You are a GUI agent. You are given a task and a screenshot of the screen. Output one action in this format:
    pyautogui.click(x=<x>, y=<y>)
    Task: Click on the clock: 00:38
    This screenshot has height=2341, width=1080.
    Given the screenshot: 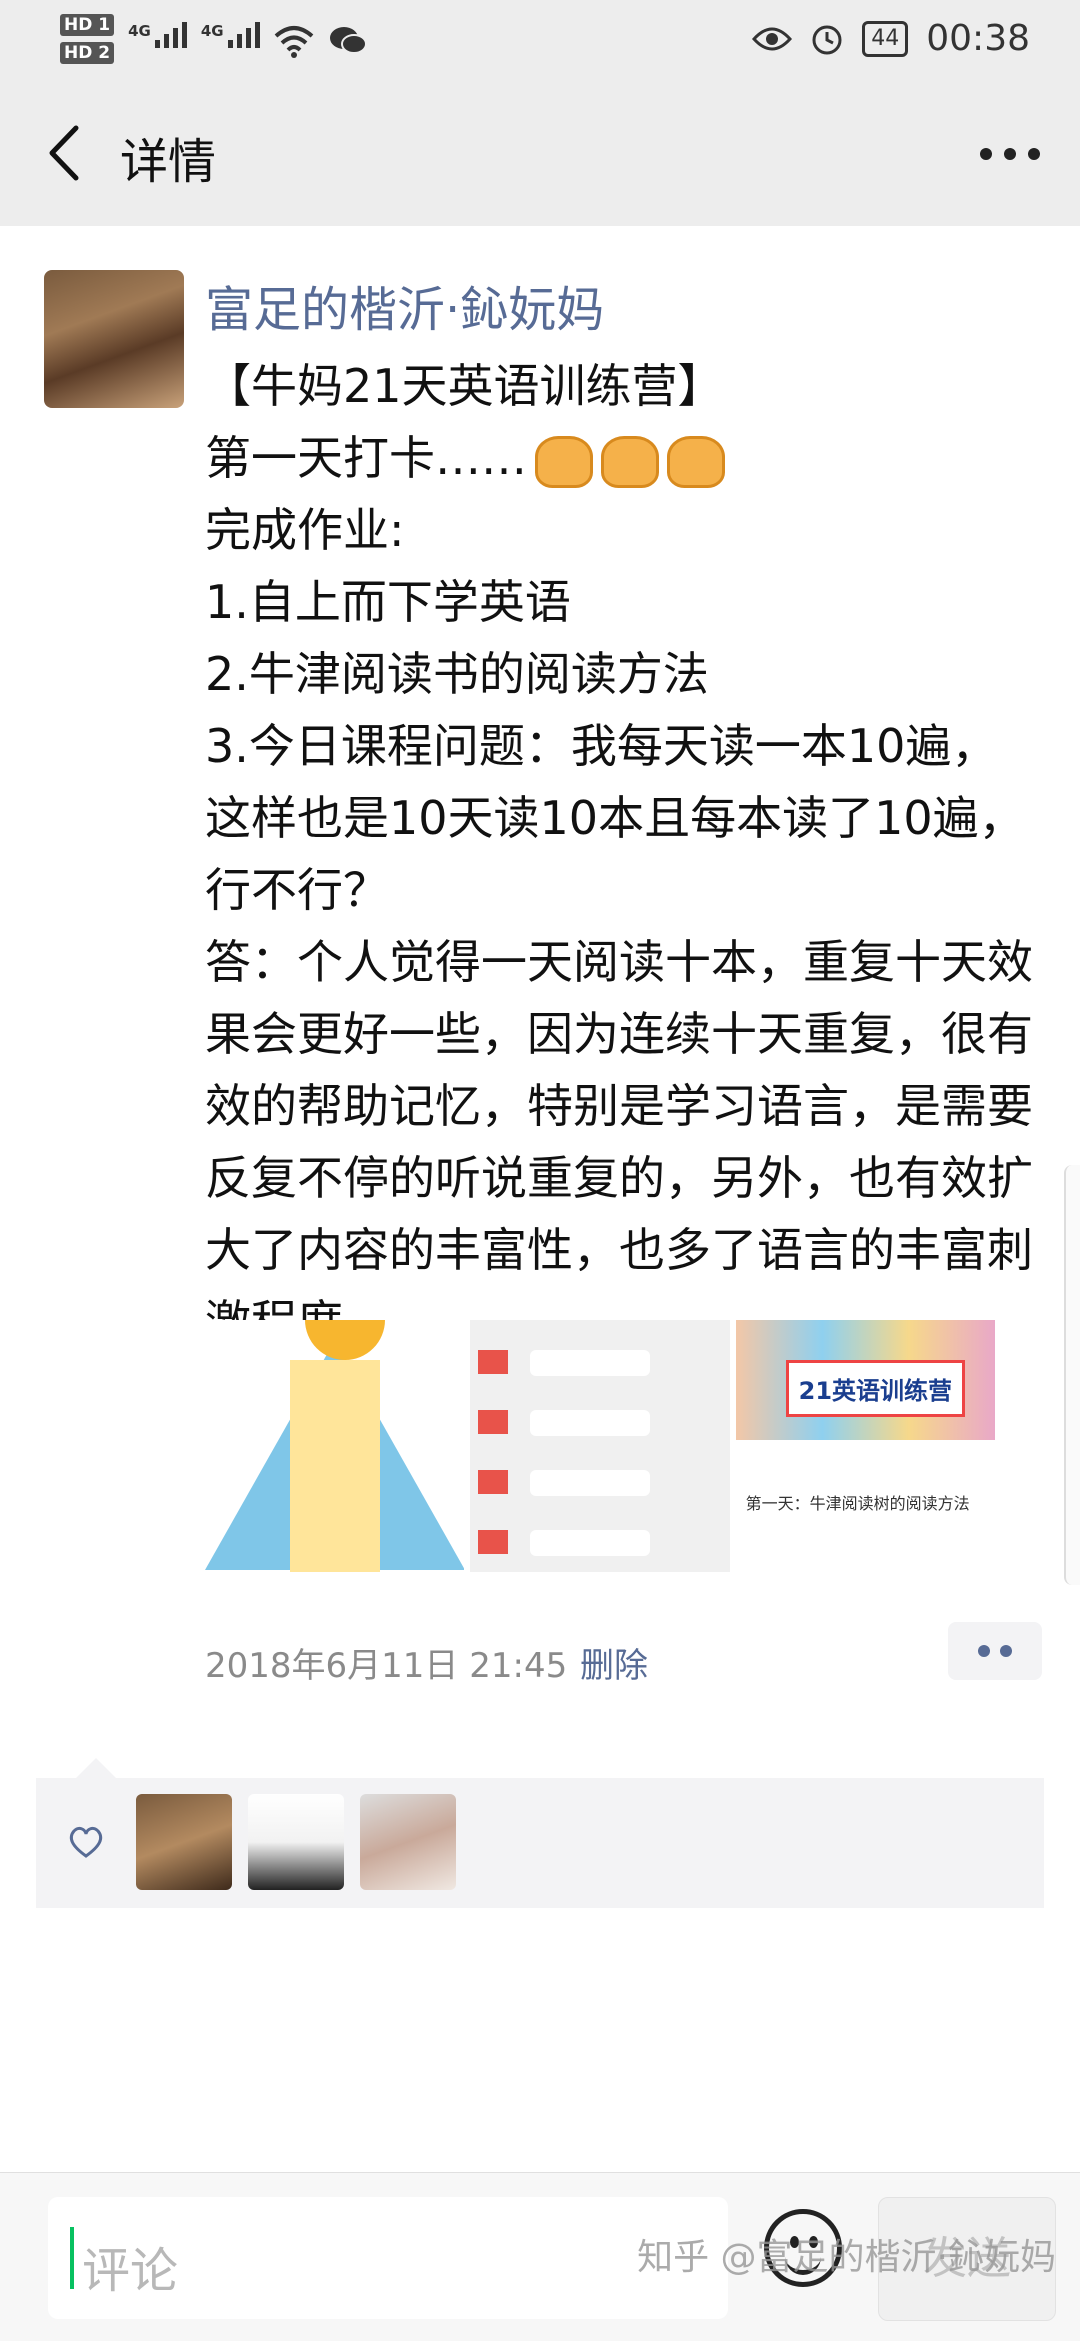 What is the action you would take?
    pyautogui.click(x=978, y=38)
    